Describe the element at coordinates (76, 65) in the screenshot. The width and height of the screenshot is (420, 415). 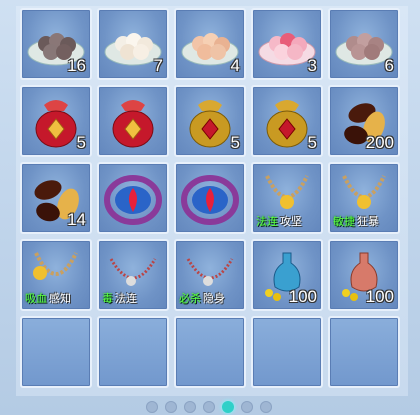
I see `slot-quantity: 16` at that location.